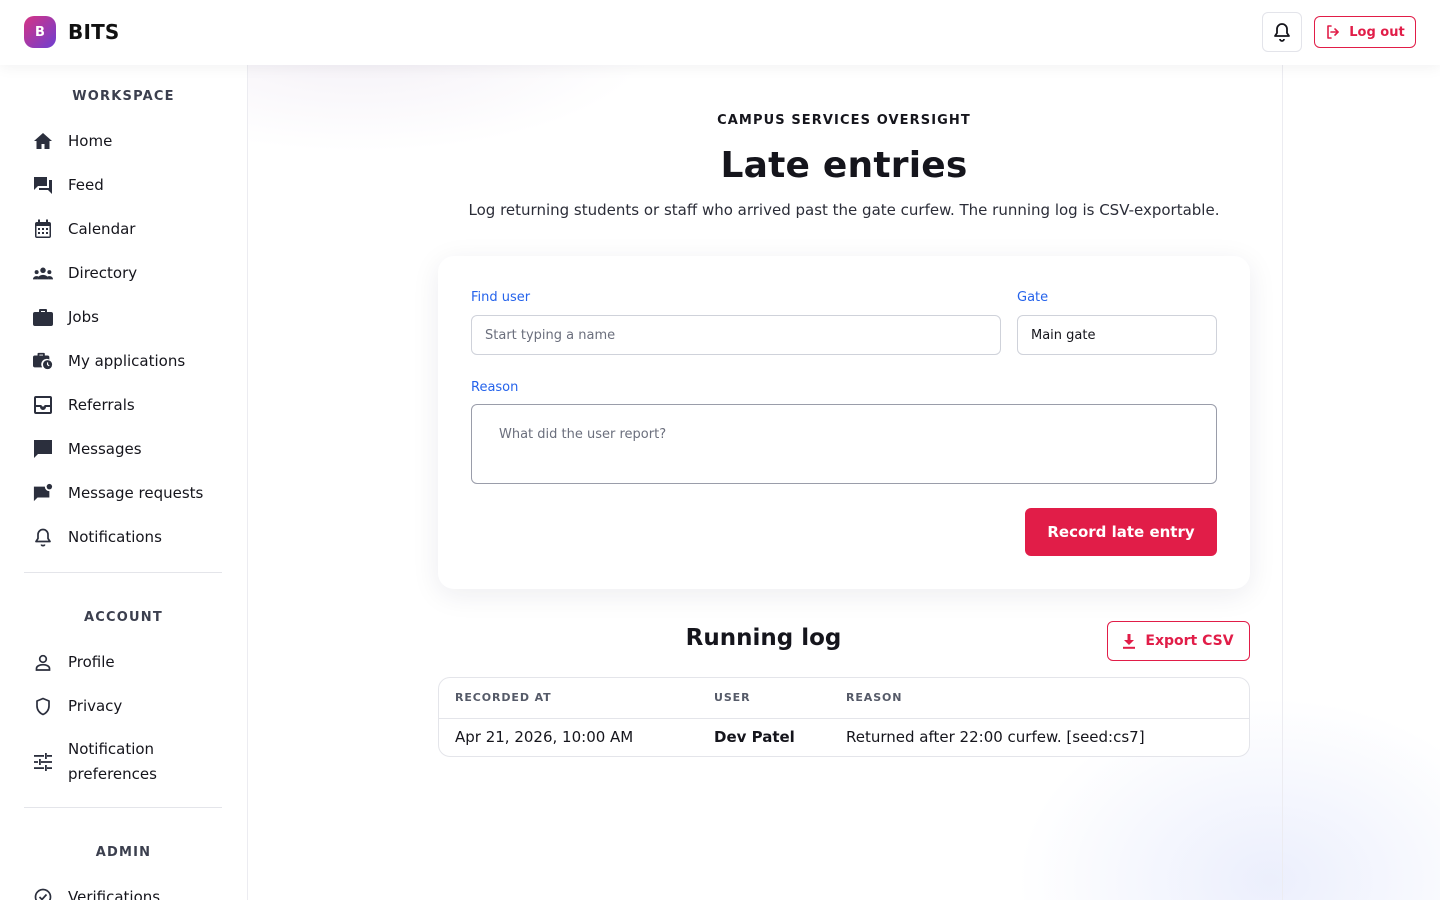 Image resolution: width=1440 pixels, height=900 pixels. I want to click on tune-icon, so click(43, 762).